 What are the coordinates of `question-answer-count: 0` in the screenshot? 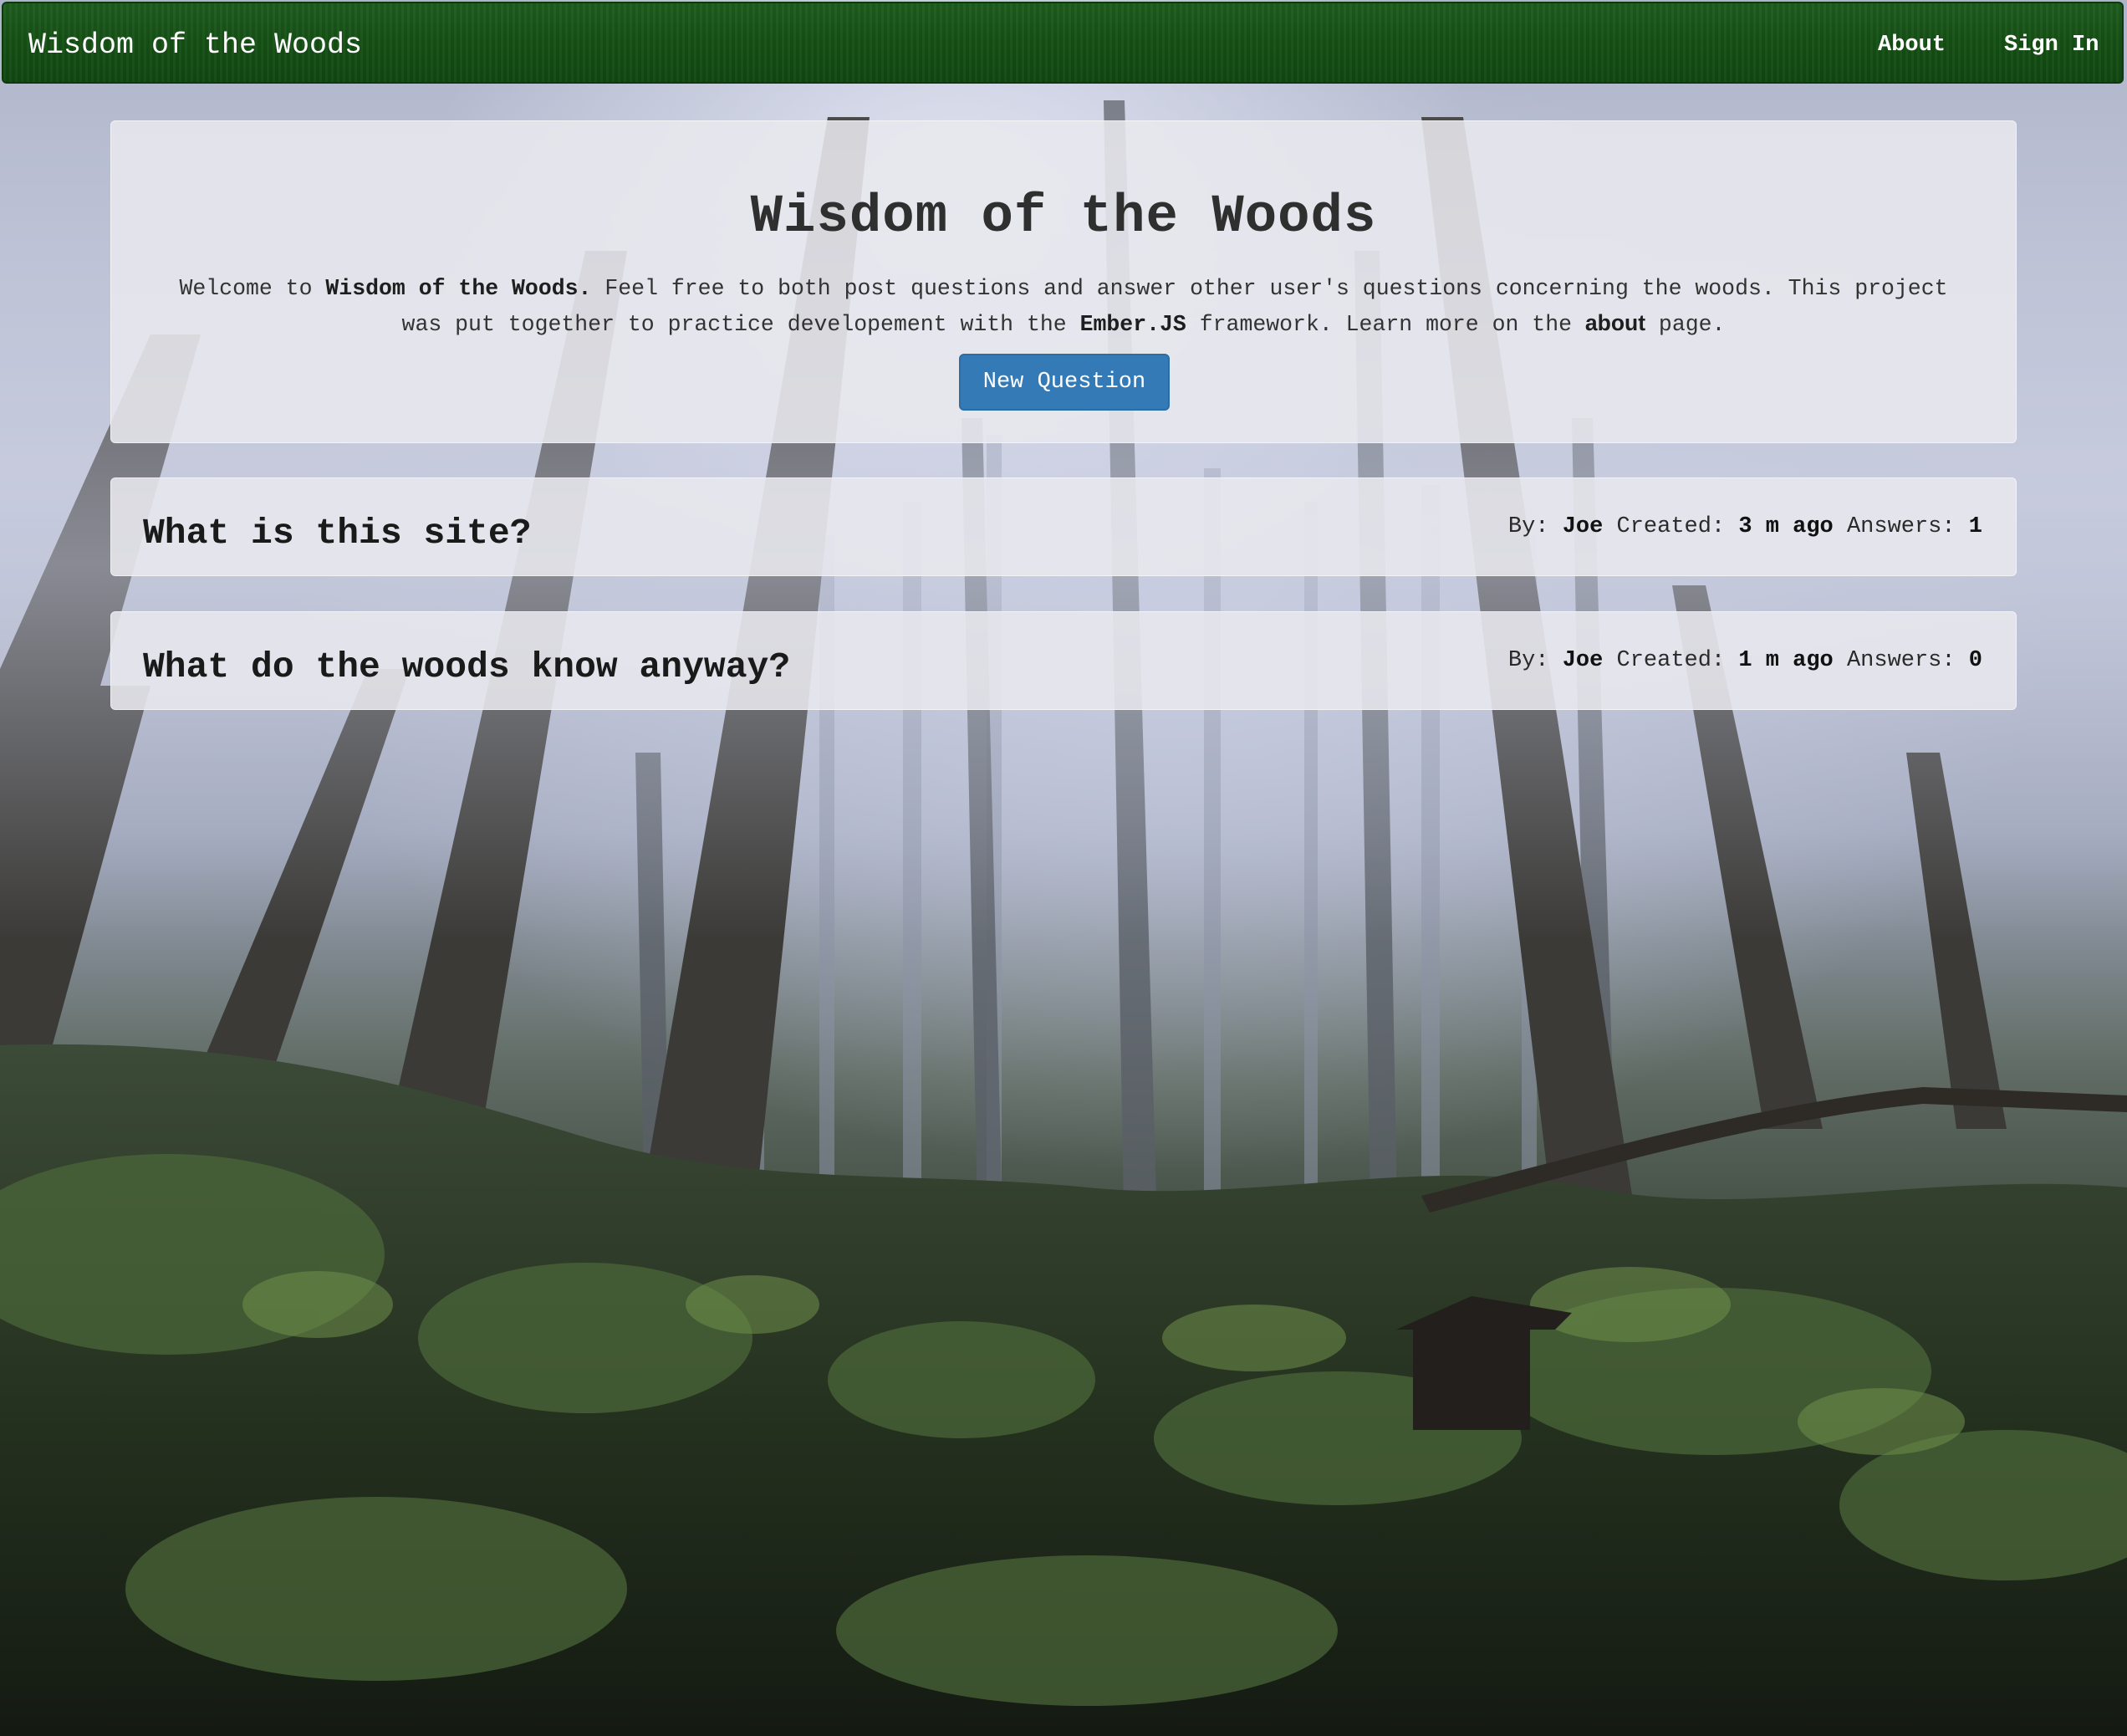 It's located at (1975, 660).